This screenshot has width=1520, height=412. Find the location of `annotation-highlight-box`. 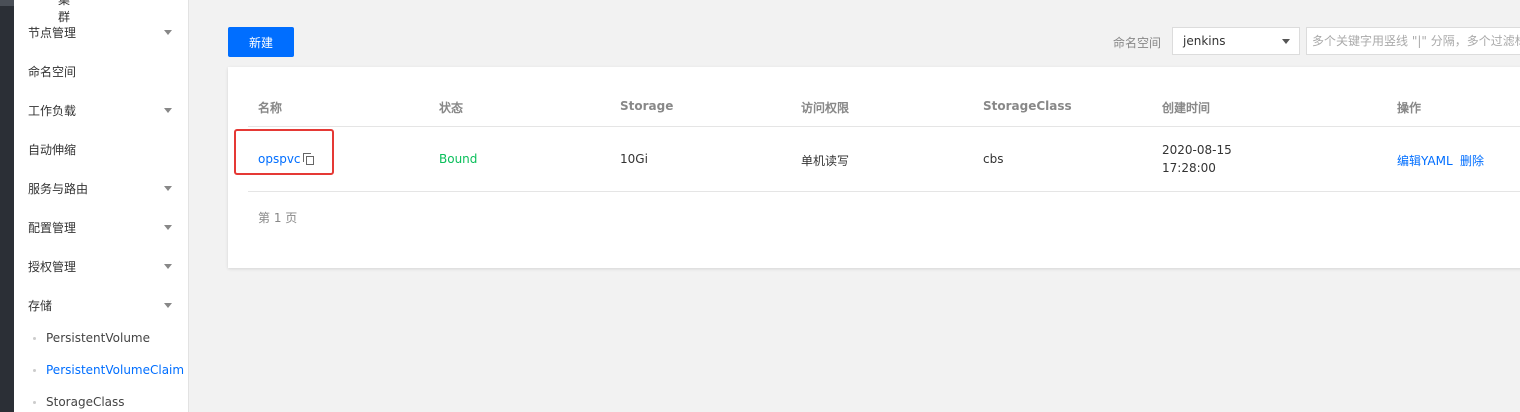

annotation-highlight-box is located at coordinates (284, 152).